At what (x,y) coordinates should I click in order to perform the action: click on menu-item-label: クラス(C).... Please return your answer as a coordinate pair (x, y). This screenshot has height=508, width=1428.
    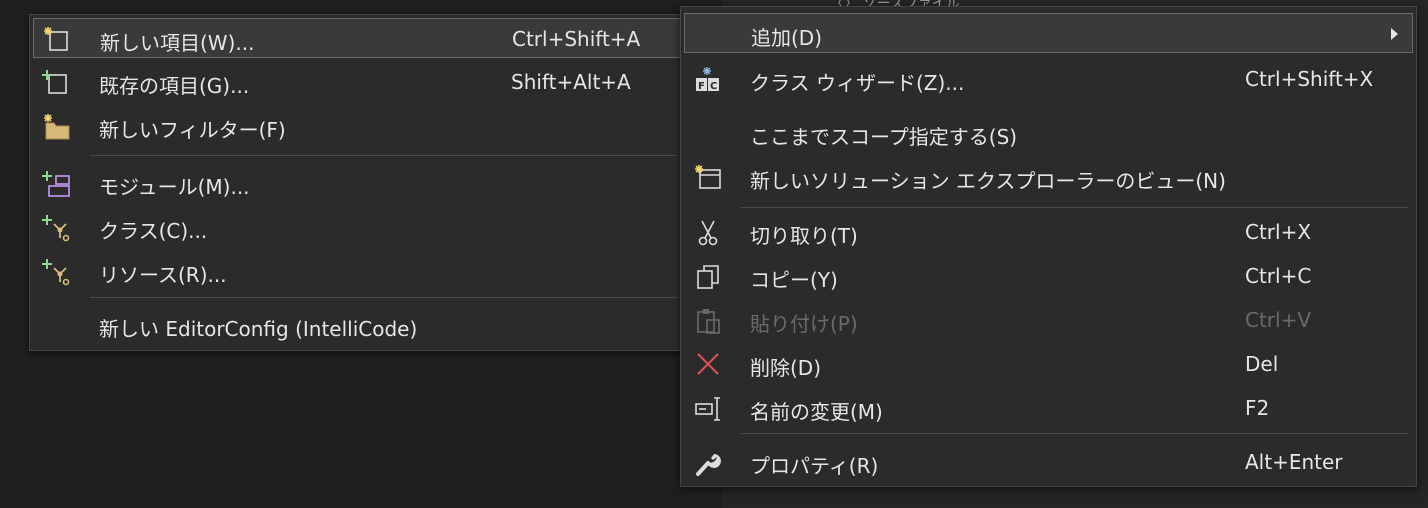
    Looking at the image, I should click on (153, 231).